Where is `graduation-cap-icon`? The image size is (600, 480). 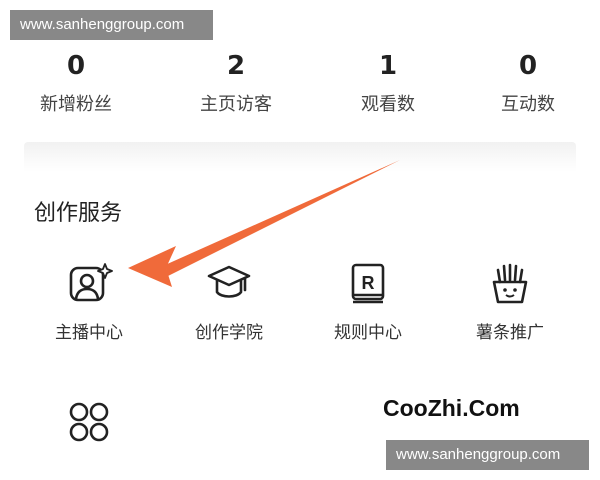 graduation-cap-icon is located at coordinates (229, 281).